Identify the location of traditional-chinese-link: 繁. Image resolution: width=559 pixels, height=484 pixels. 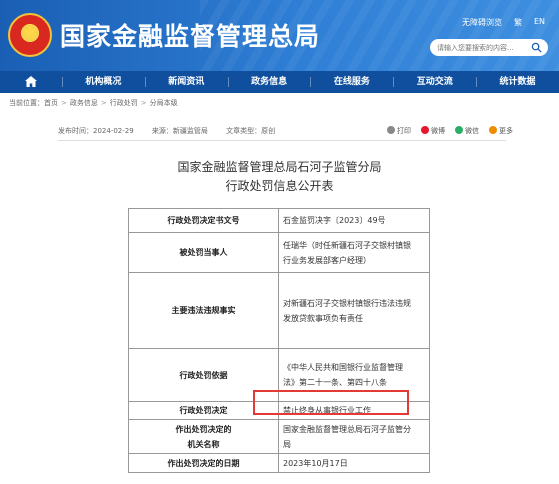
(518, 22).